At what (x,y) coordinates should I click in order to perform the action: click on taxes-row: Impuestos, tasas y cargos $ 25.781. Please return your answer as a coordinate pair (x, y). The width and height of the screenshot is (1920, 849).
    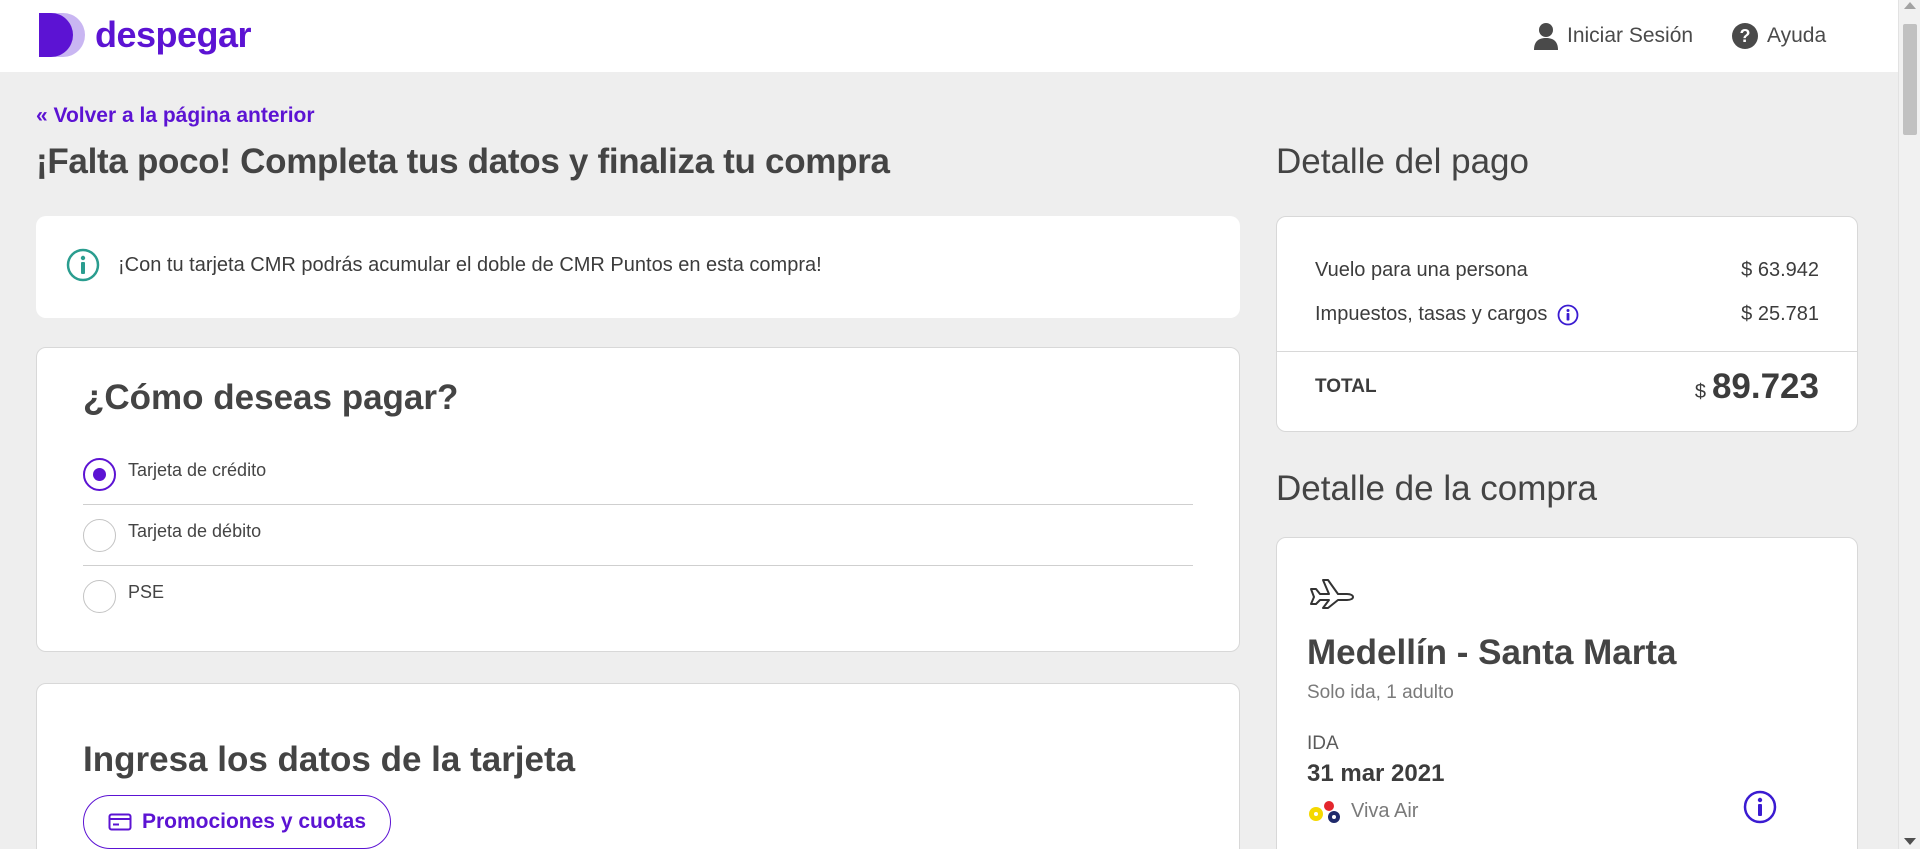
    Looking at the image, I should click on (1567, 314).